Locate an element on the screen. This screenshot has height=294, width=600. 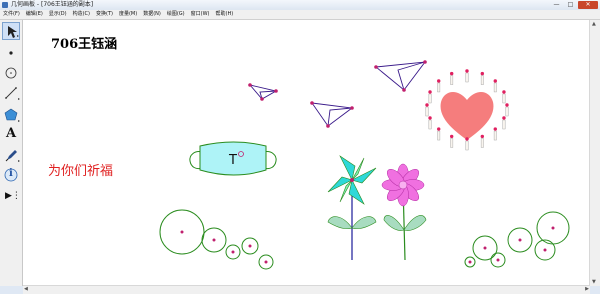
paper-plane-medium is located at coordinates (332, 114).